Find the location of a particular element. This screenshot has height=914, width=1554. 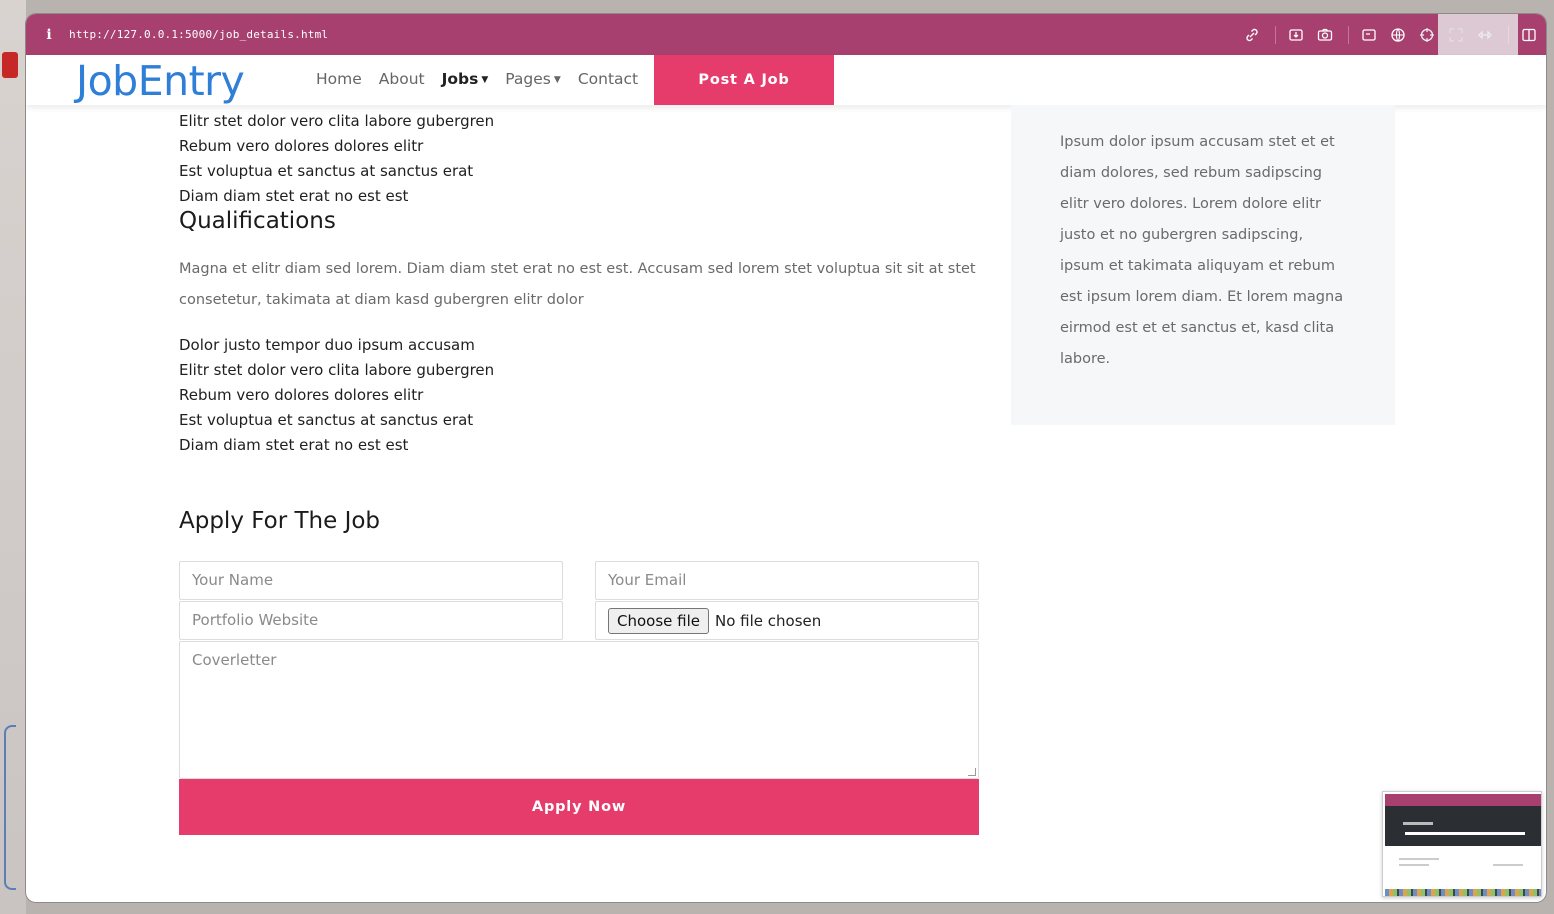

email-field: Your Email is located at coordinates (787, 580).